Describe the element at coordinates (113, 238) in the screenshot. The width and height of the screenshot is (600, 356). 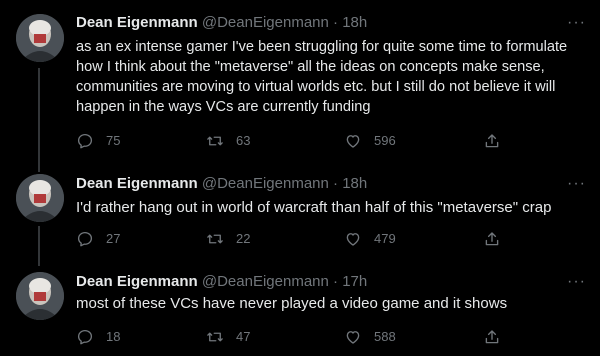
I see `reply-count: 27` at that location.